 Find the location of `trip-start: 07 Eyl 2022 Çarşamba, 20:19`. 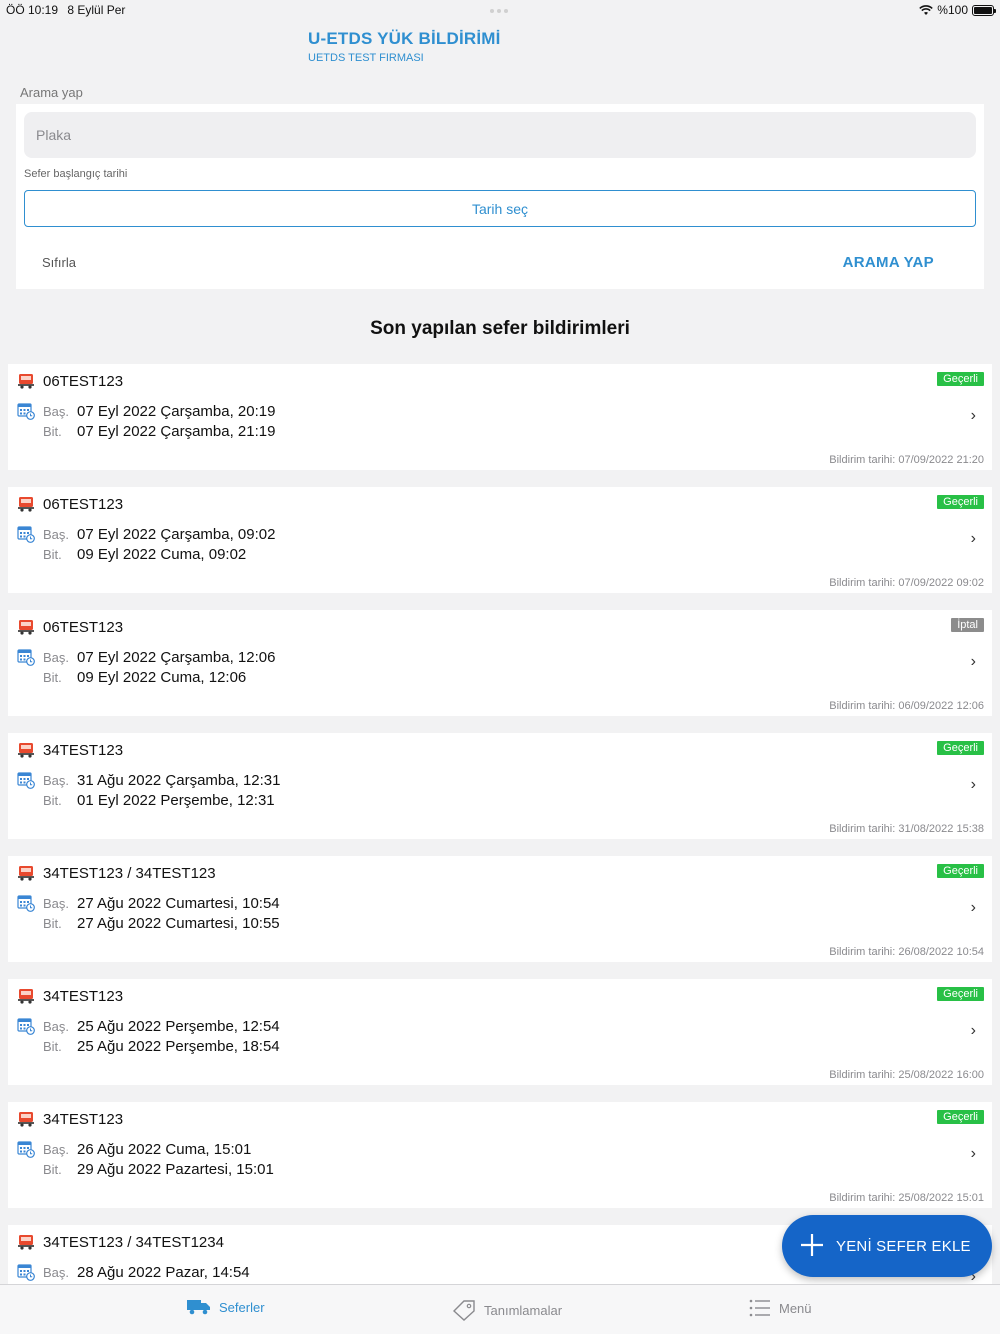

trip-start: 07 Eyl 2022 Çarşamba, 20:19 is located at coordinates (176, 411).